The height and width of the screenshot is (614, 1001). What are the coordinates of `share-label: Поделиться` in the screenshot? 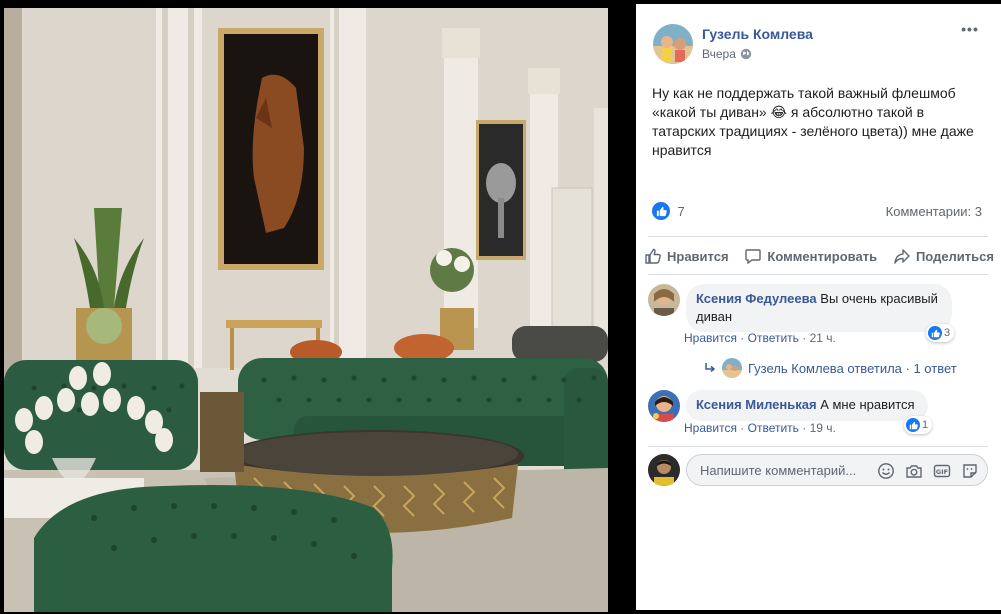 It's located at (954, 256).